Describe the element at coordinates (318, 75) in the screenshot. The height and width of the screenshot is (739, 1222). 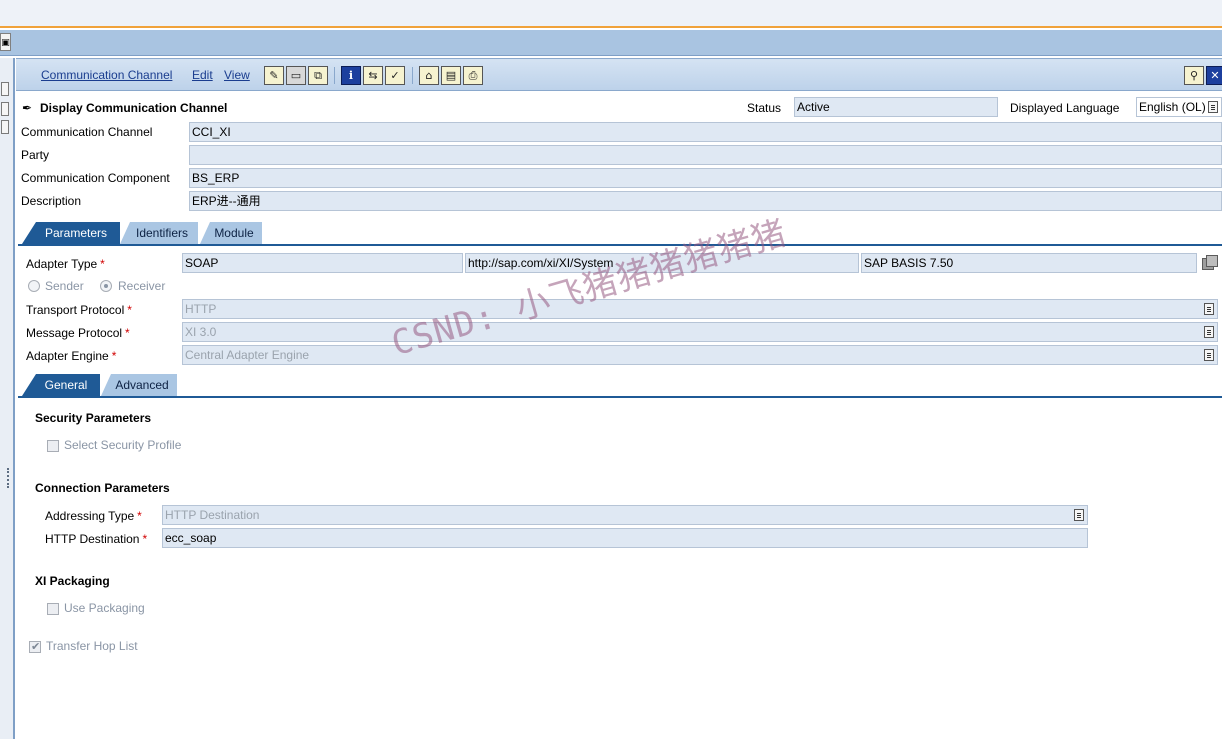
I see `copy-icon: ⧉` at that location.